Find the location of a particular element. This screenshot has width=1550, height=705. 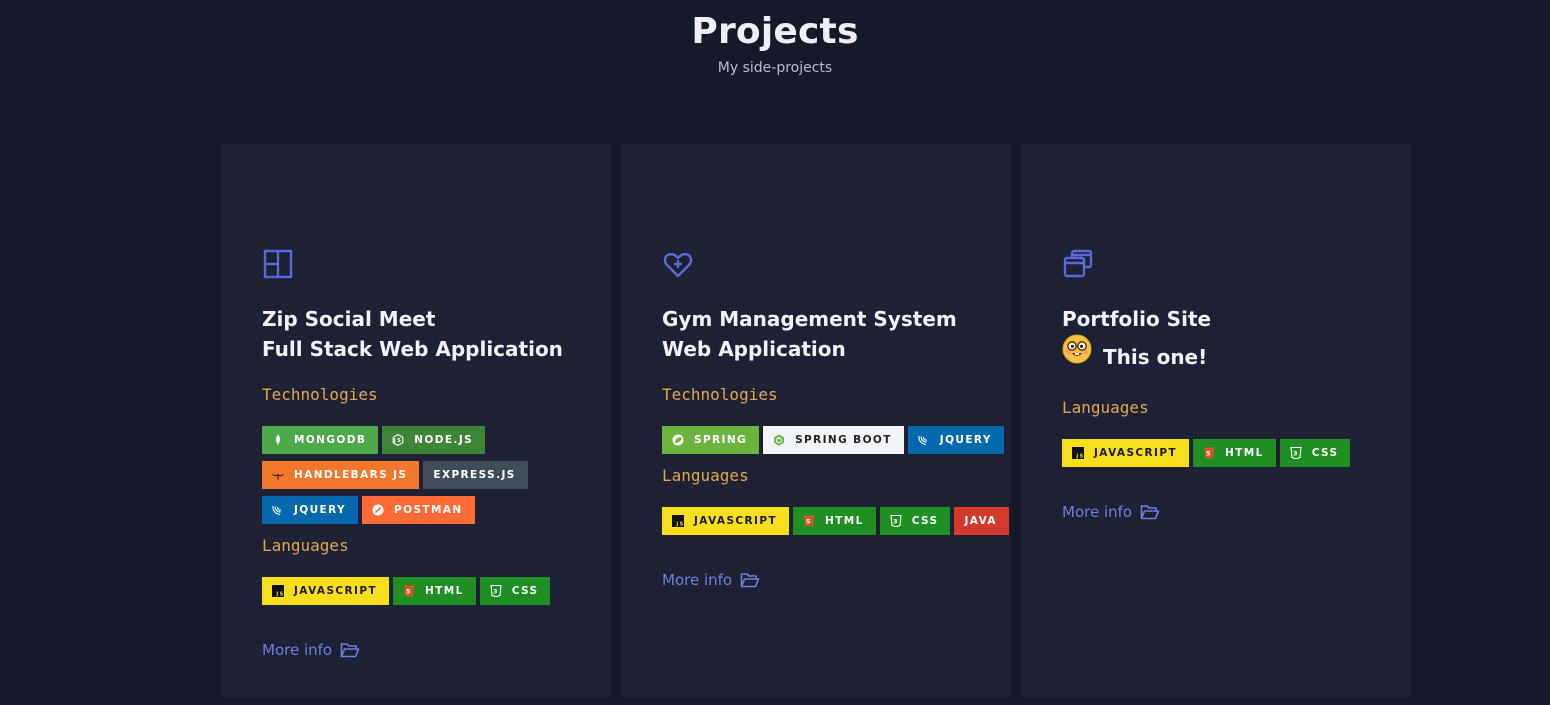

page-header: Projects My side-projects is located at coordinates (775, 38).